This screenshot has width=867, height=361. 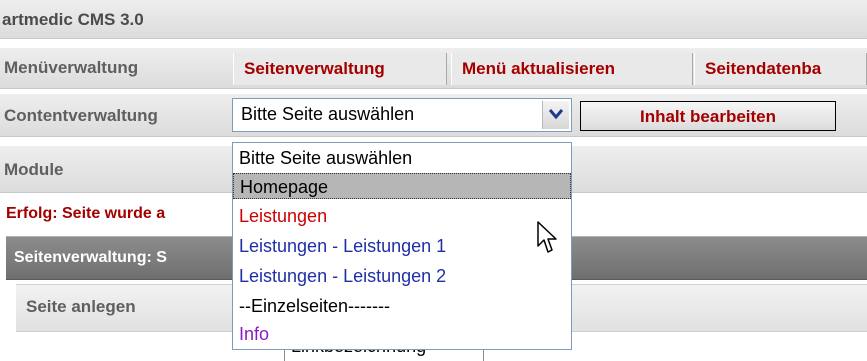 I want to click on section-title: Seitenverwaltung: S, so click(x=90, y=257).